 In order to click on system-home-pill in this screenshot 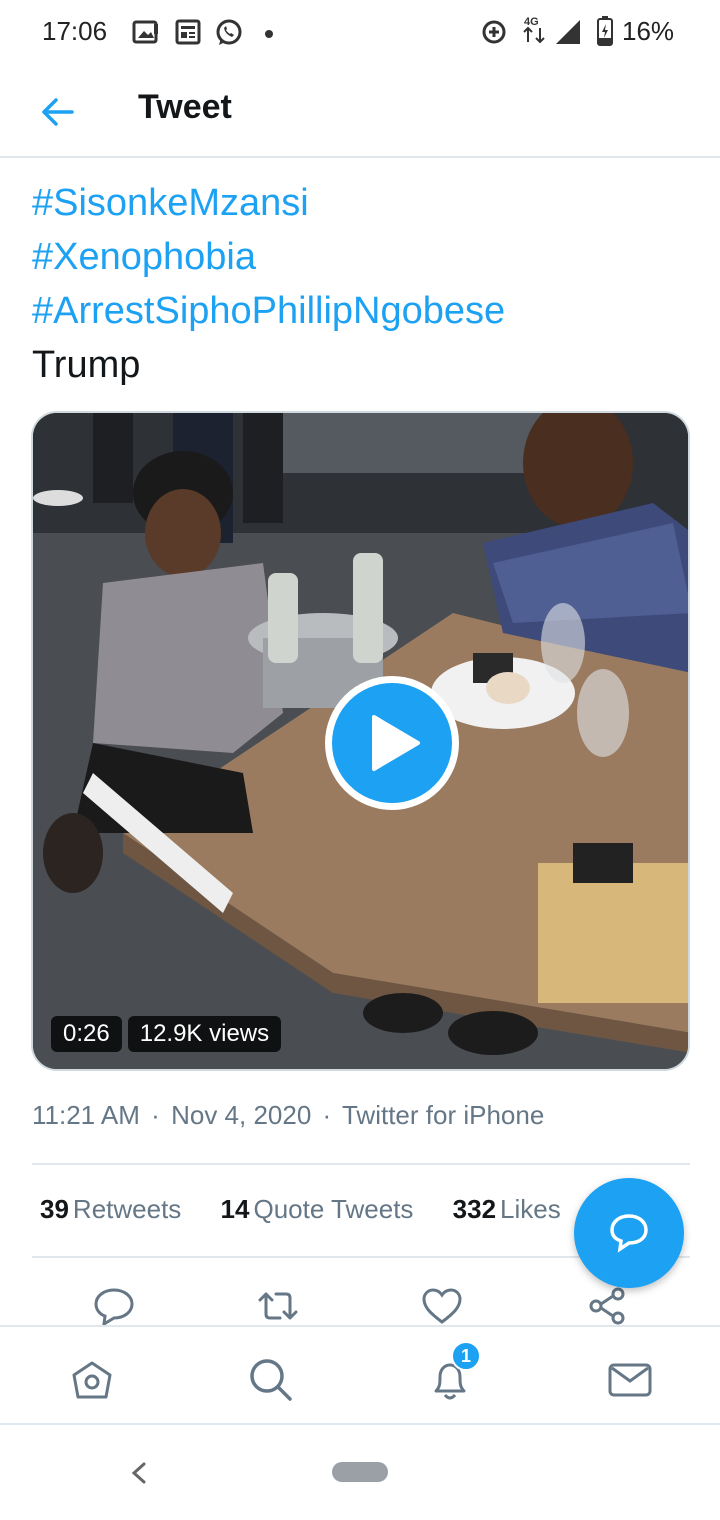, I will do `click(360, 1472)`.